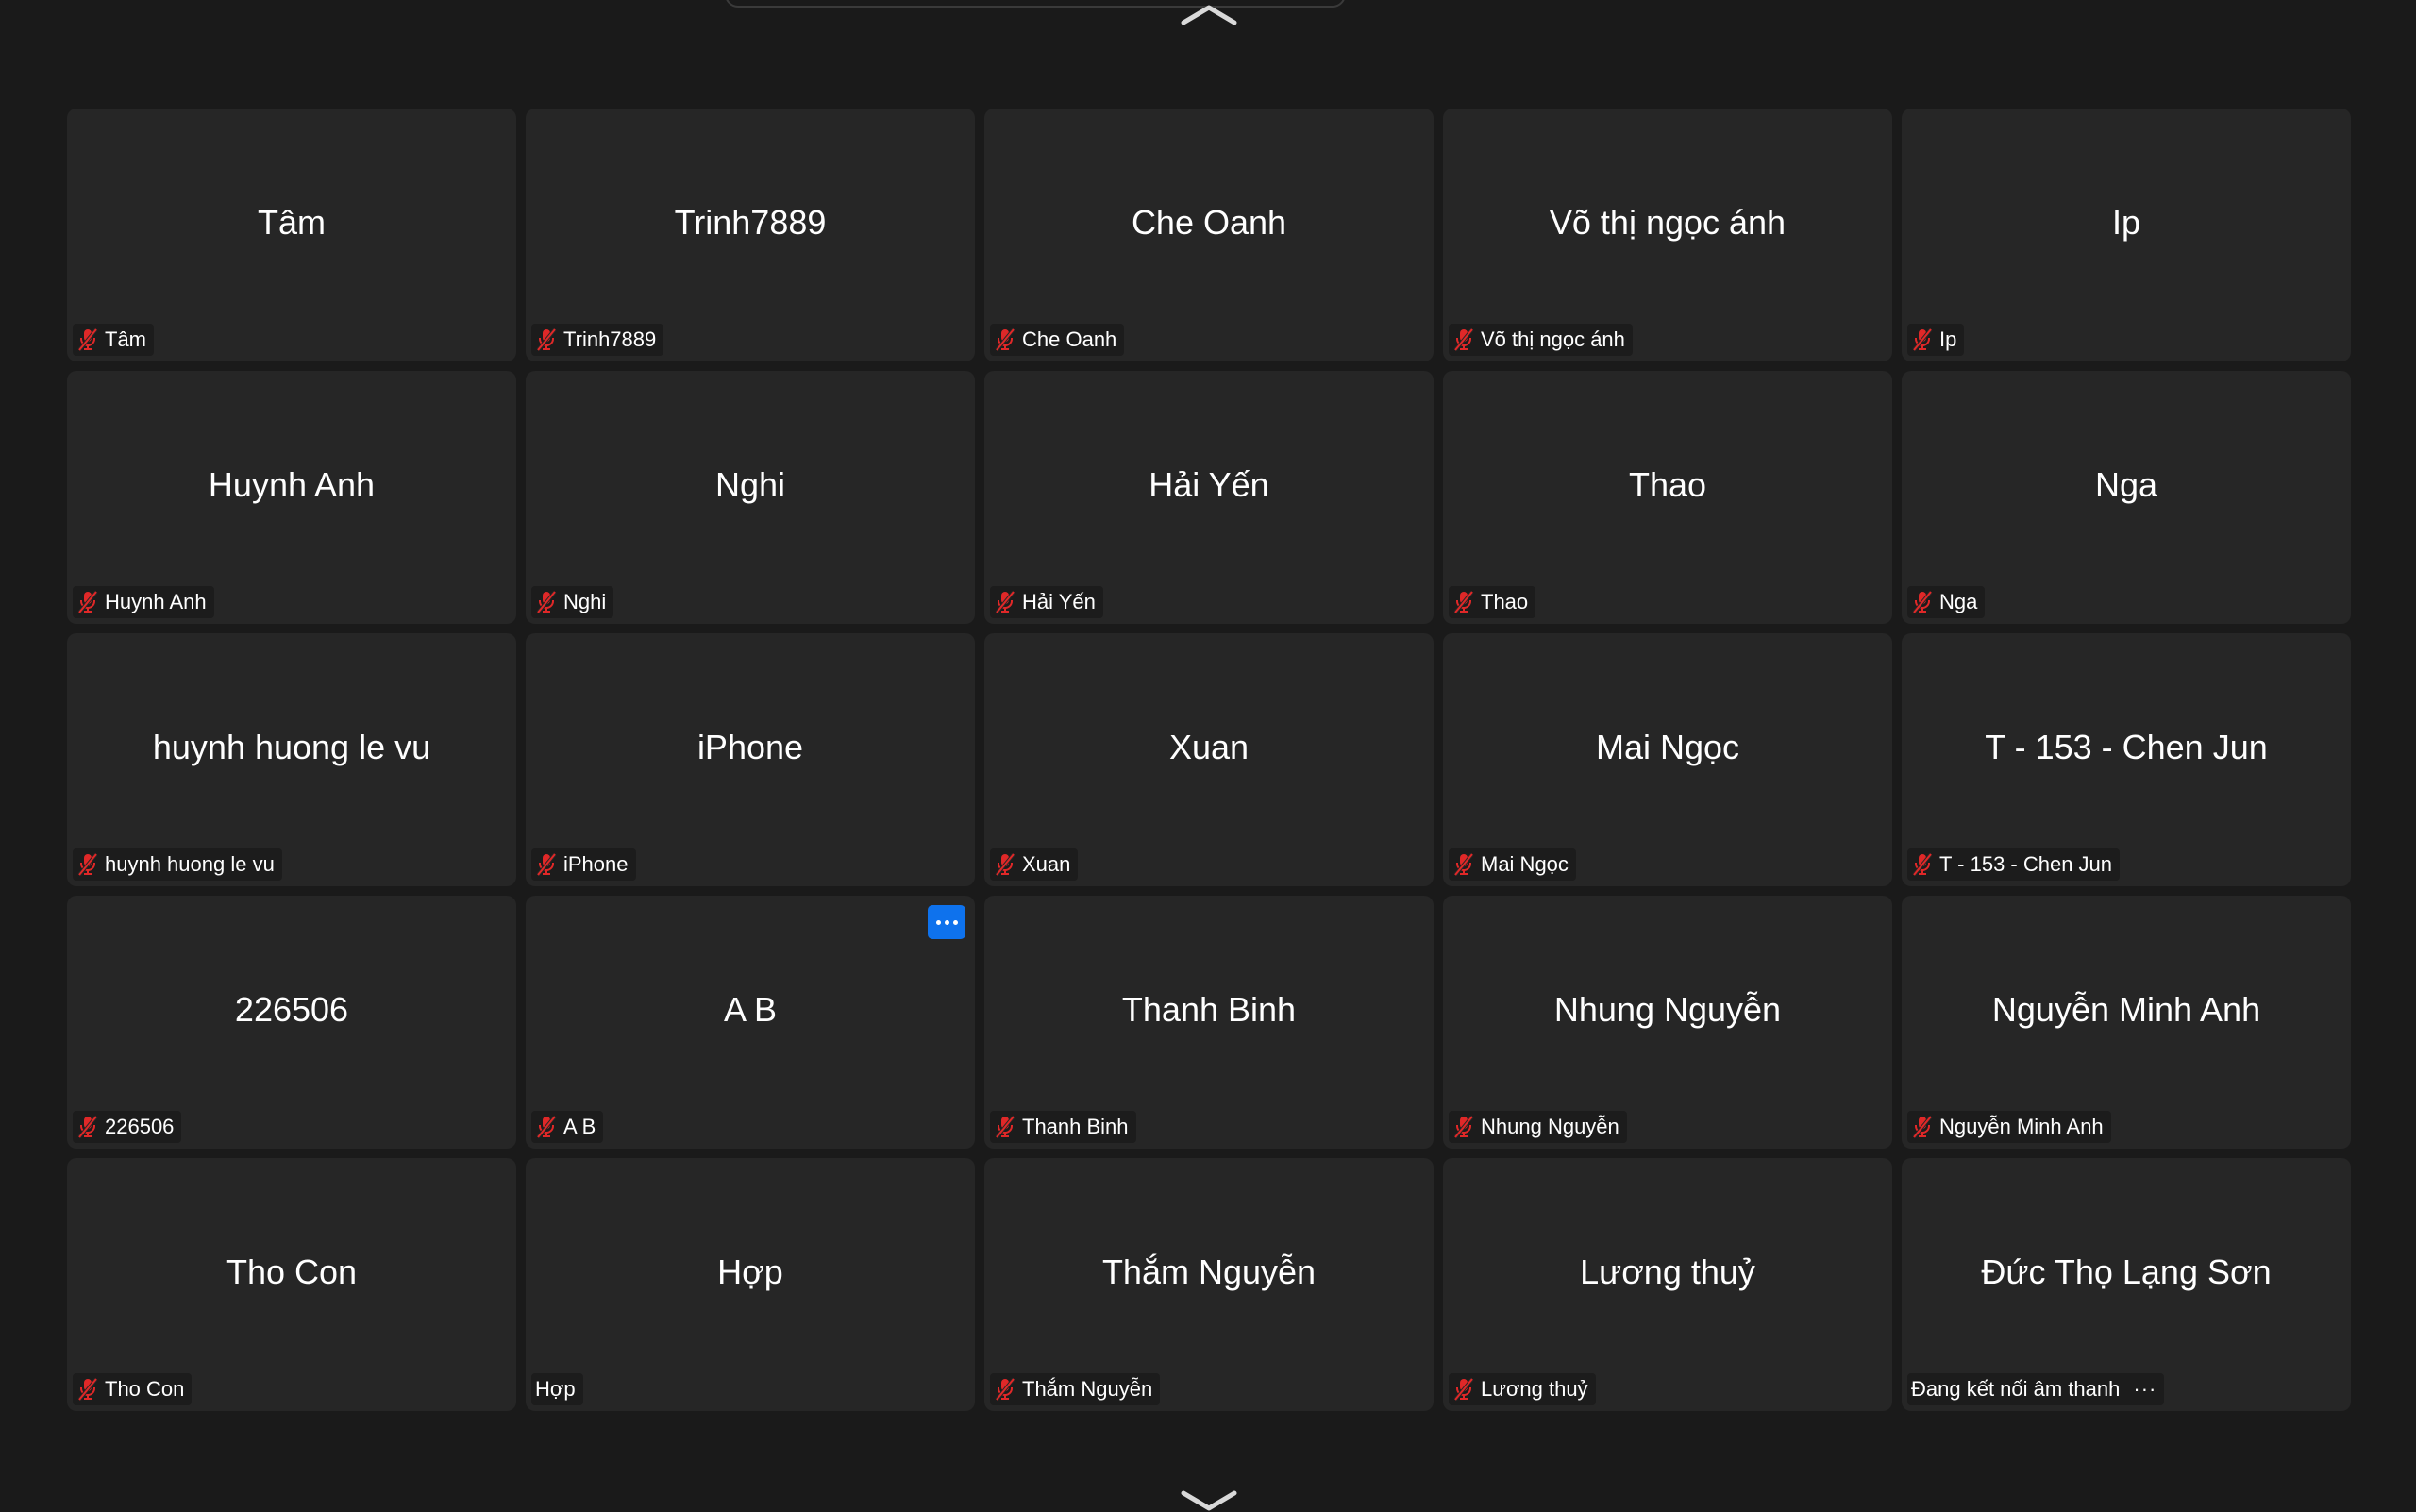 The width and height of the screenshot is (2416, 1512). I want to click on participant-name-label: Võ thị ngọc ánh, so click(1541, 340).